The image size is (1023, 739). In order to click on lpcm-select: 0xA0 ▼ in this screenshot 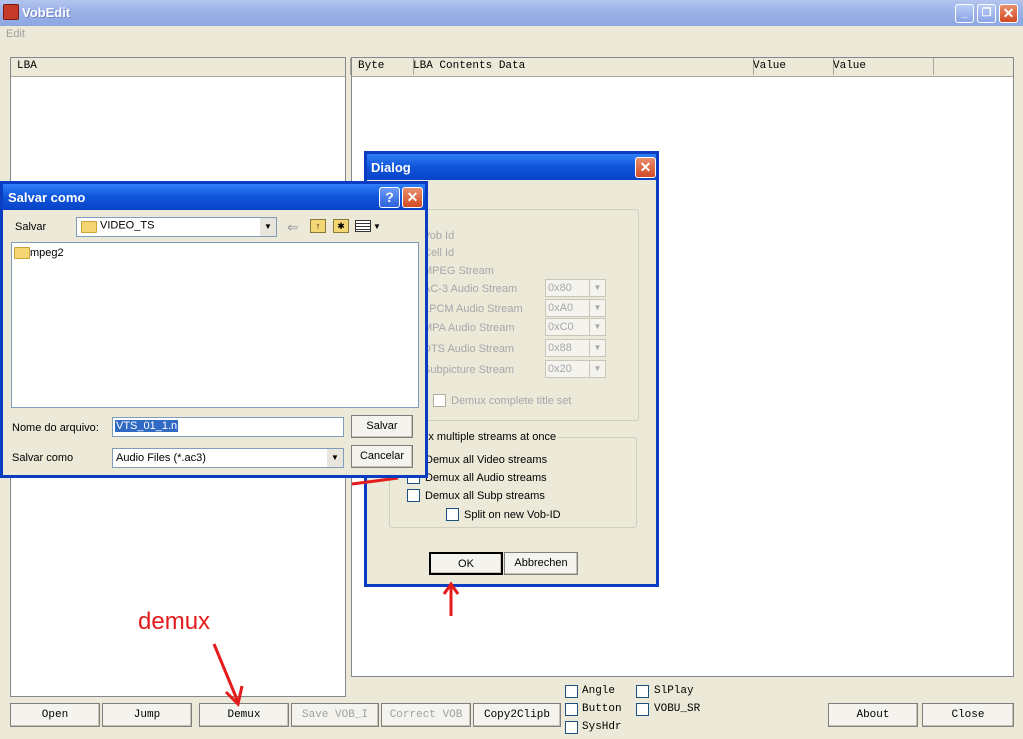, I will do `click(575, 308)`.